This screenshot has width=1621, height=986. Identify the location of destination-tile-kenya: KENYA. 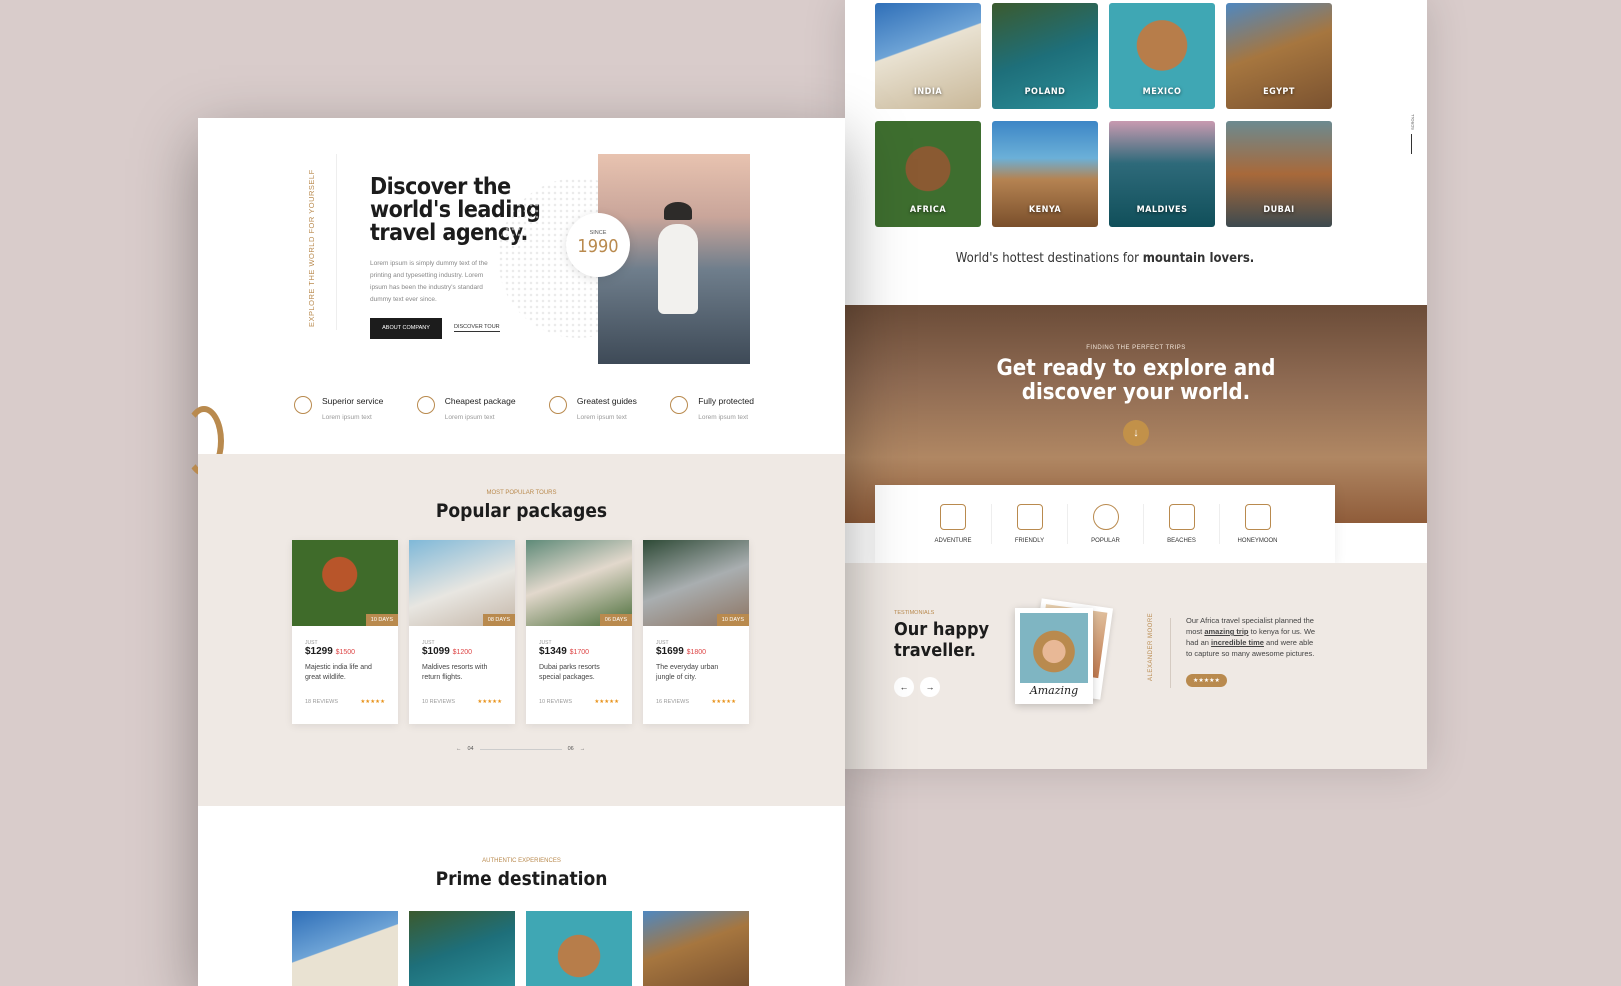
(1045, 174).